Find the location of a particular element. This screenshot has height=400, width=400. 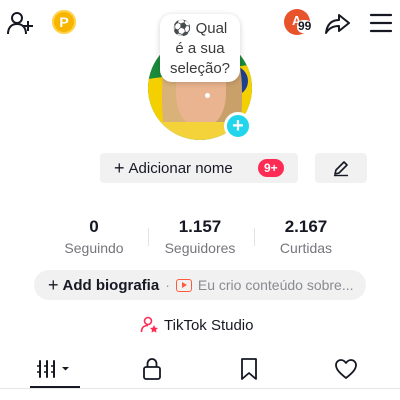

lock-icon is located at coordinates (152, 369).